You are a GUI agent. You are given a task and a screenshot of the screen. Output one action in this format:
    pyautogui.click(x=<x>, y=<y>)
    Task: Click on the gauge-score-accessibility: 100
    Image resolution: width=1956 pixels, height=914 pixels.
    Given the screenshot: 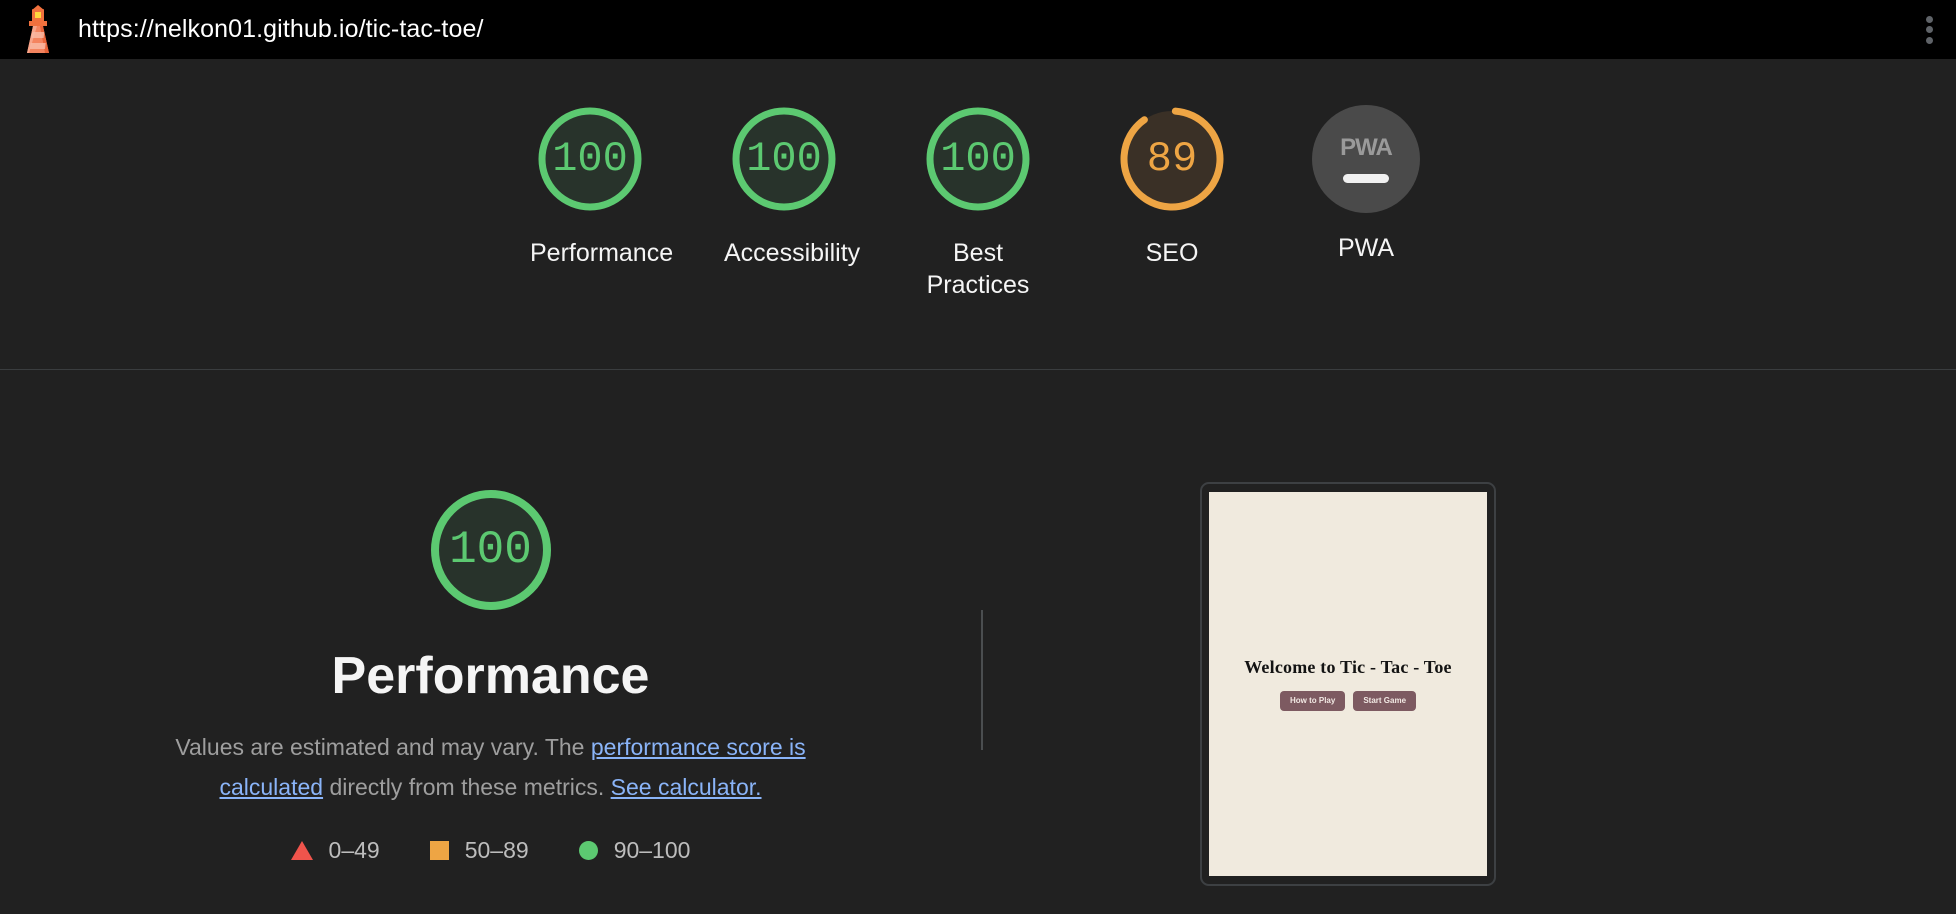 What is the action you would take?
    pyautogui.click(x=784, y=159)
    